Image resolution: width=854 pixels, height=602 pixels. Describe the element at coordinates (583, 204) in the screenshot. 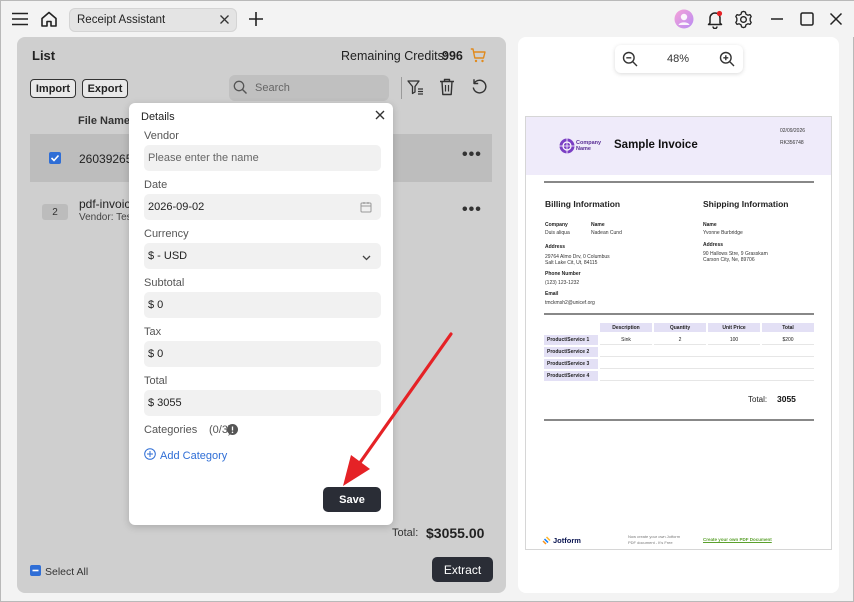

I see `billing-heading: Billing Information` at that location.